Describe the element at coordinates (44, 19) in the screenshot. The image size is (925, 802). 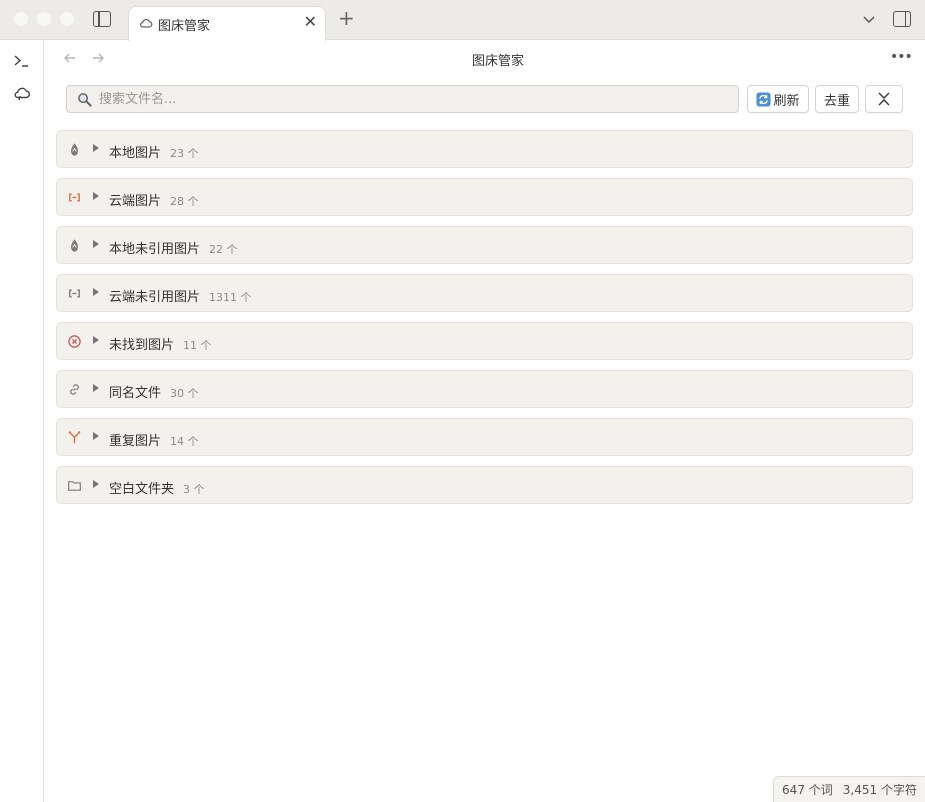
I see `minimize-window-button` at that location.